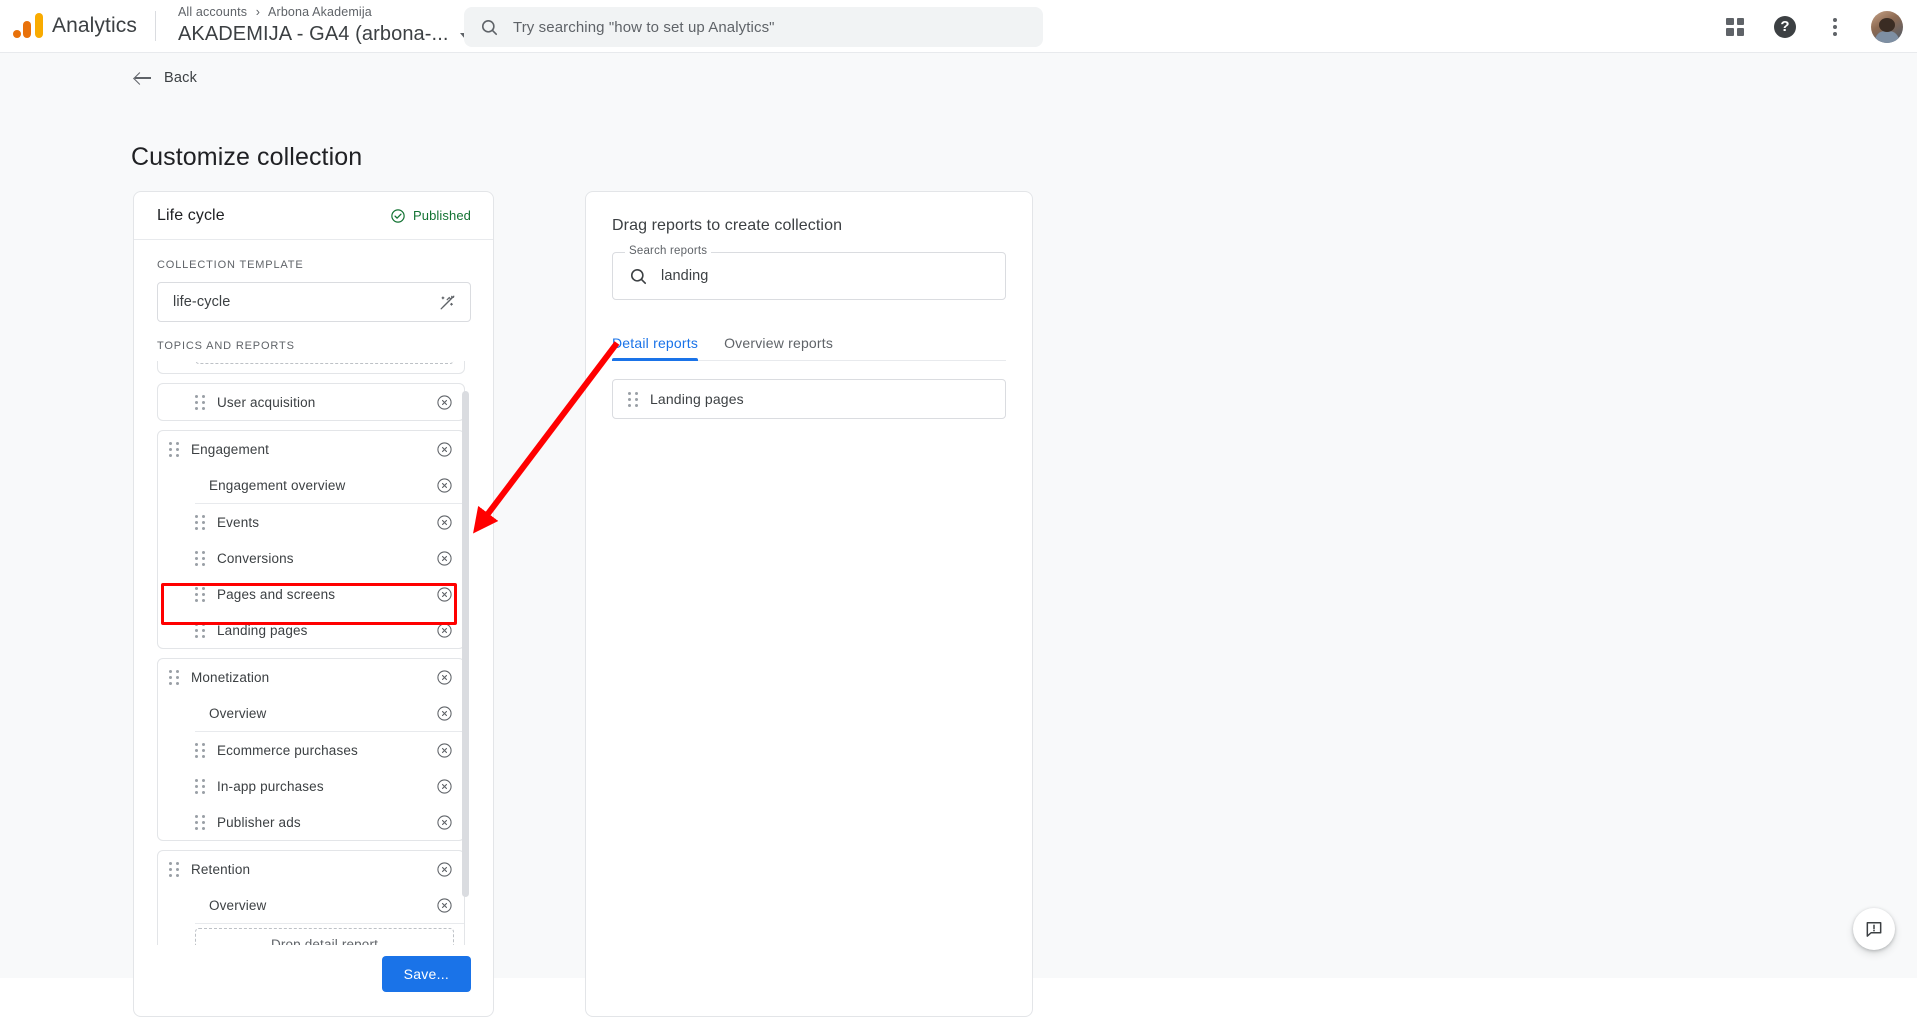 This screenshot has width=1917, height=1017. What do you see at coordinates (238, 522) in the screenshot?
I see `report-label: Events` at bounding box center [238, 522].